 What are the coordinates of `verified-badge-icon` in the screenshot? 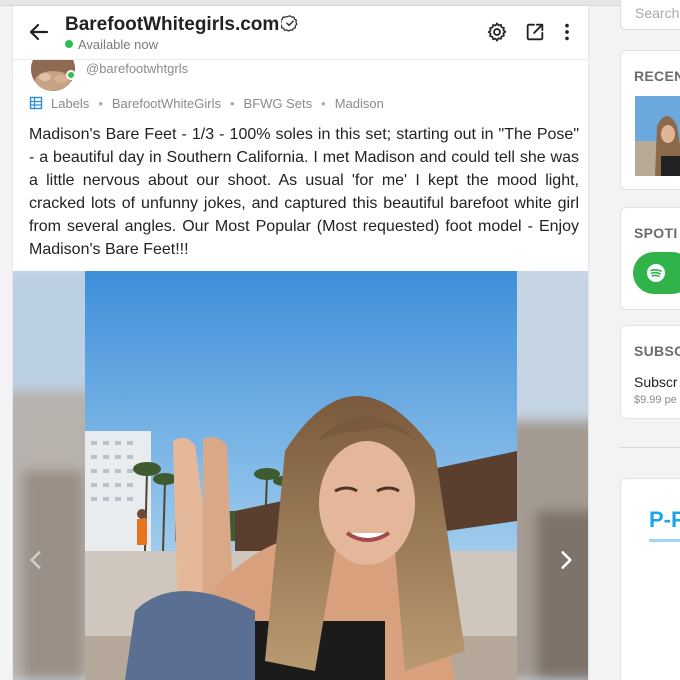 It's located at (289, 23).